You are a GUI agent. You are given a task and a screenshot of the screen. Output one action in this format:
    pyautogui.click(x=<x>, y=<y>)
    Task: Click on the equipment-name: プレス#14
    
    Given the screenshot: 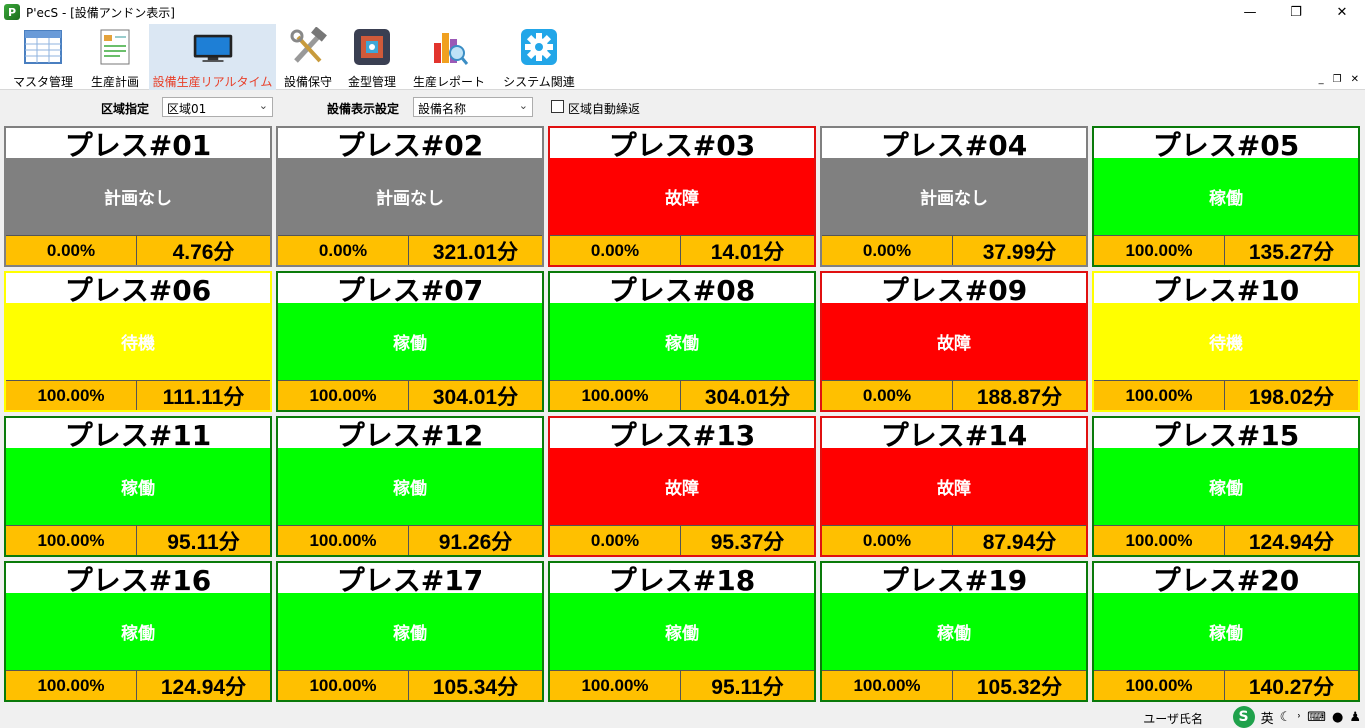 What is the action you would take?
    pyautogui.click(x=954, y=433)
    